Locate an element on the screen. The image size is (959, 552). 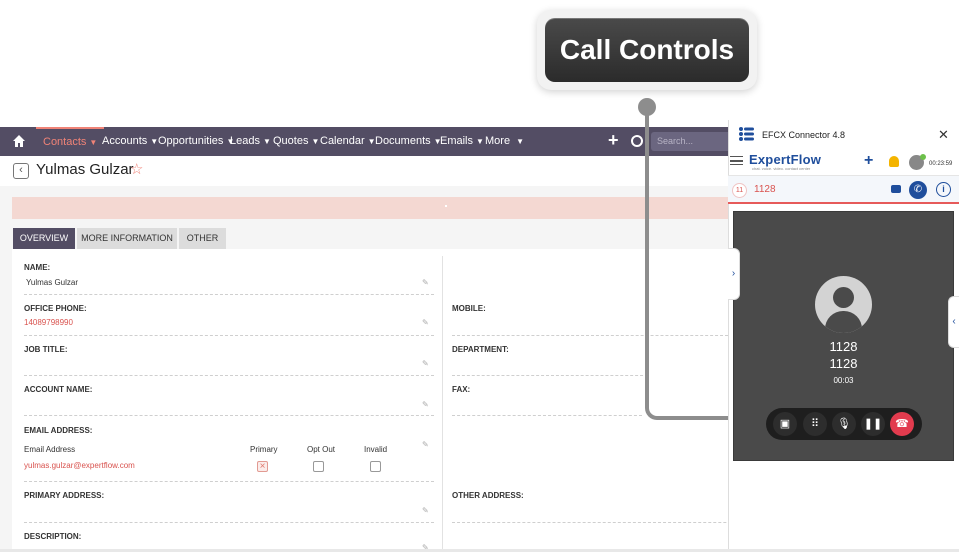
expand-right-chevron-icon: › is located at coordinates (734, 274).